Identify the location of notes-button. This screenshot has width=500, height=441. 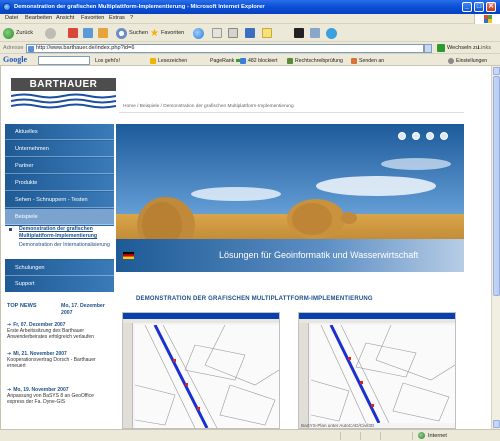
(267, 33).